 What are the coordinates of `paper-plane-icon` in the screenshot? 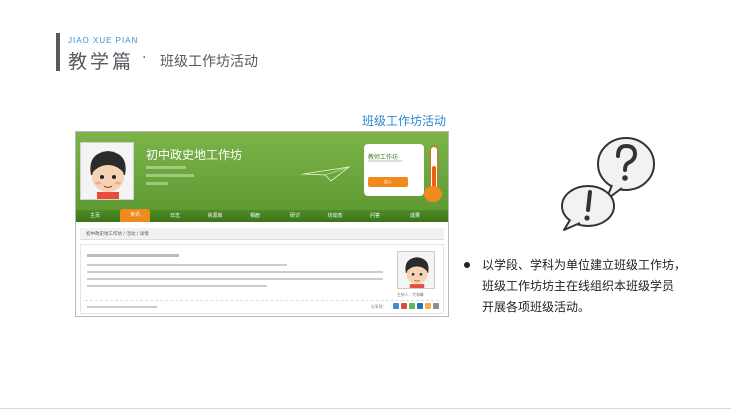 It's located at (326, 174).